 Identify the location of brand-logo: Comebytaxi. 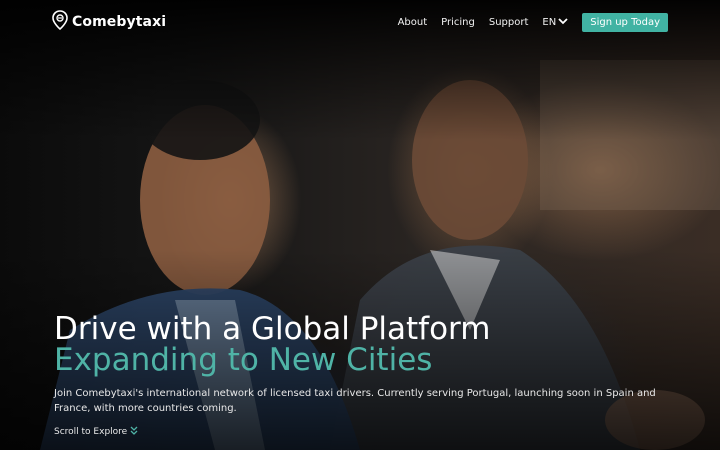
(109, 22).